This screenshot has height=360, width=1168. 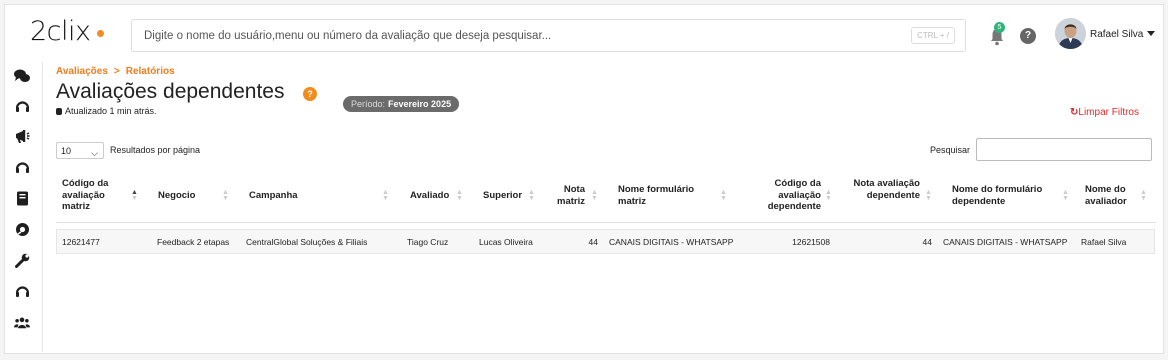 I want to click on cell-nota-dependente: 44, so click(x=927, y=242).